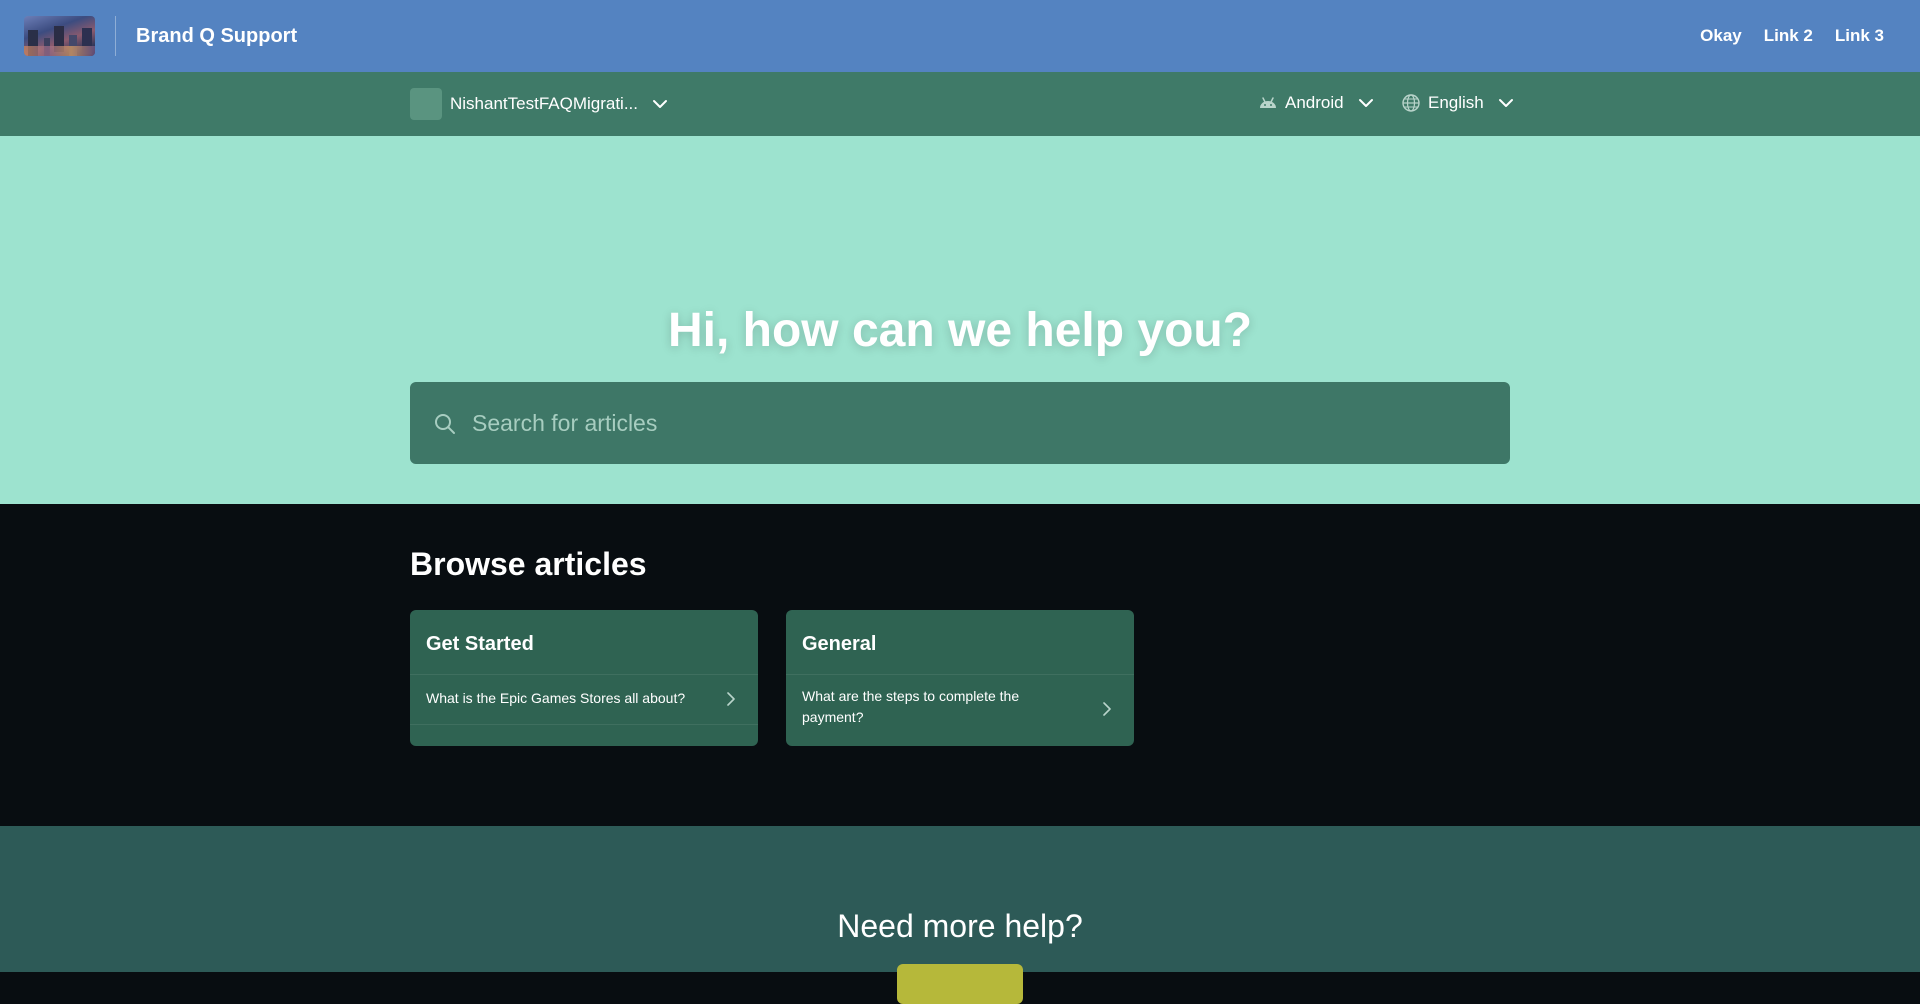 This screenshot has width=1920, height=1004. I want to click on selector-bar: NishantTestFAQMigrati... Android English, so click(960, 104).